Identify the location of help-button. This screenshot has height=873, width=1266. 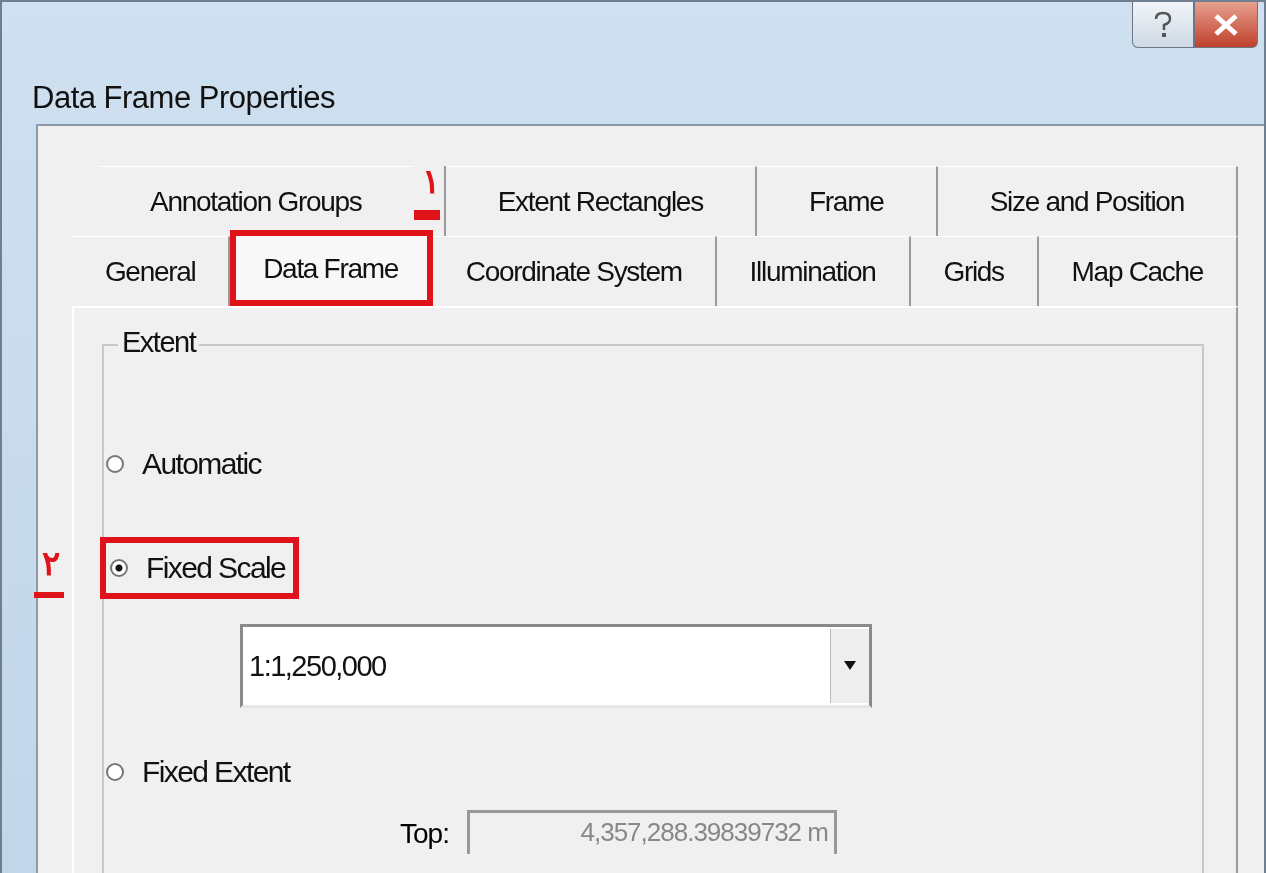
(1163, 25).